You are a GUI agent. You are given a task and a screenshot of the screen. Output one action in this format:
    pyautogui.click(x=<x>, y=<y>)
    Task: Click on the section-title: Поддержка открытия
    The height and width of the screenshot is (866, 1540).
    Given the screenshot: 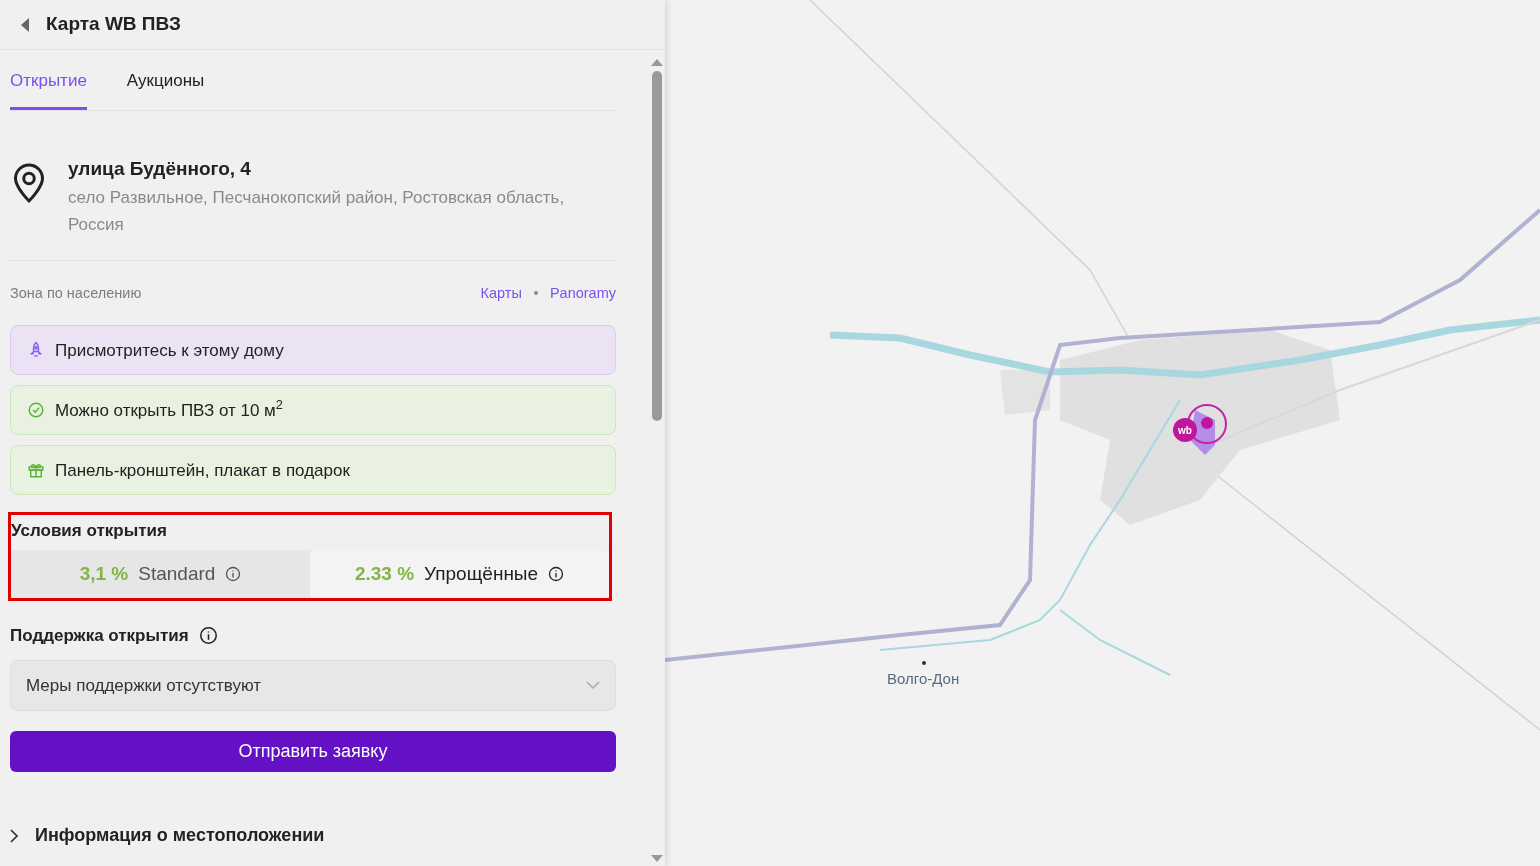 What is the action you would take?
    pyautogui.click(x=99, y=635)
    